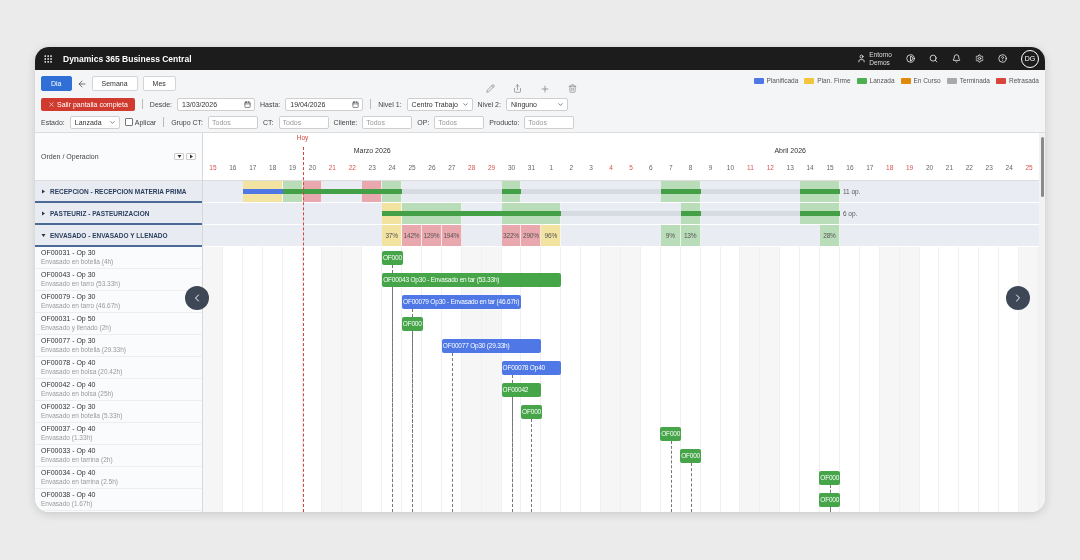 This screenshot has width=1080, height=560. I want to click on app-launcher-icon, so click(48, 58).